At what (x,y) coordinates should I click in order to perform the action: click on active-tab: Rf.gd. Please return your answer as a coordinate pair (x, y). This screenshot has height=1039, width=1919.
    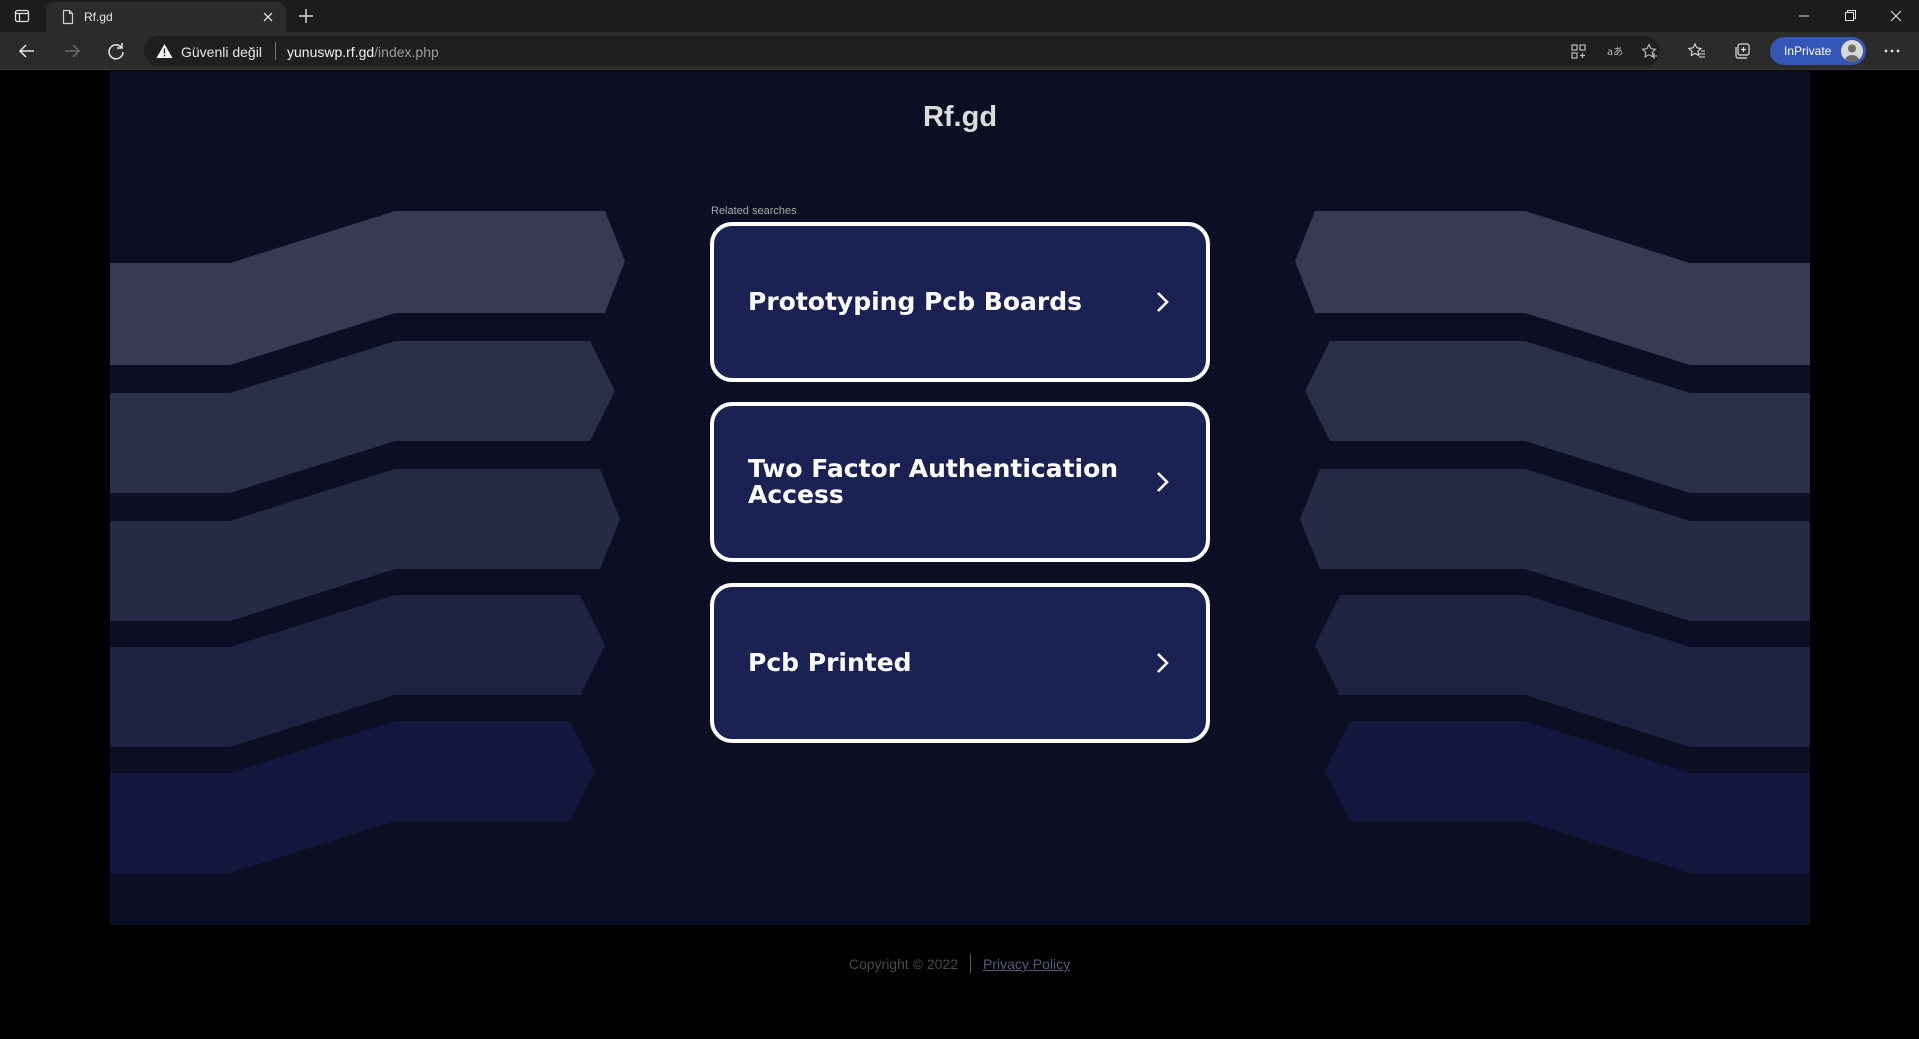
    Looking at the image, I should click on (166, 17).